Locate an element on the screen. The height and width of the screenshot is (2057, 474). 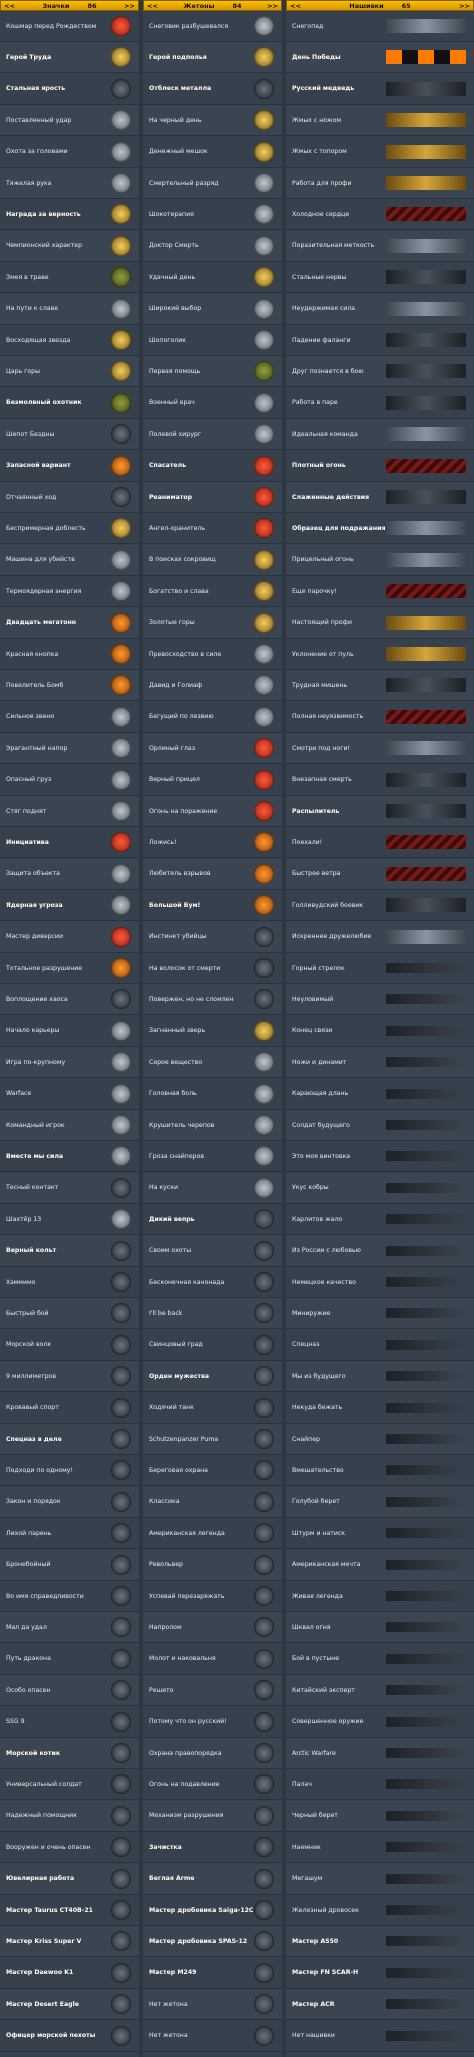
list-item: Идеальная команда is located at coordinates (380, 435).